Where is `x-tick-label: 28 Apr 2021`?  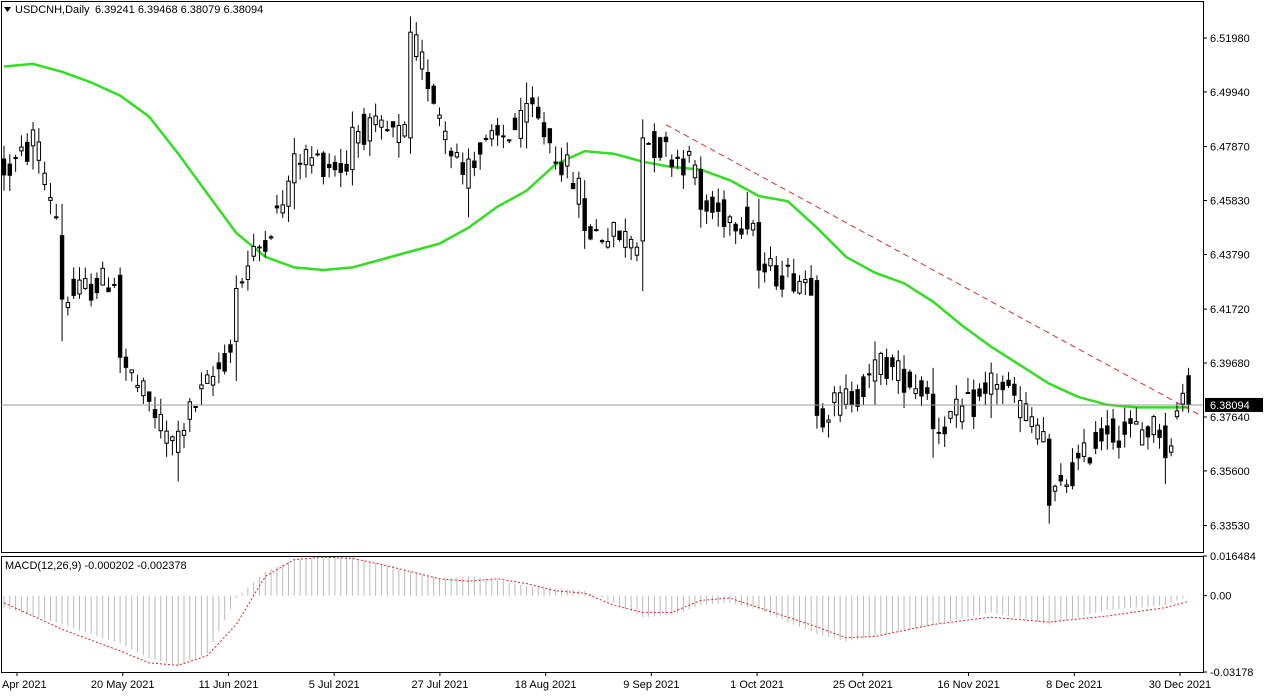
x-tick-label: 28 Apr 2021 is located at coordinates (23, 685).